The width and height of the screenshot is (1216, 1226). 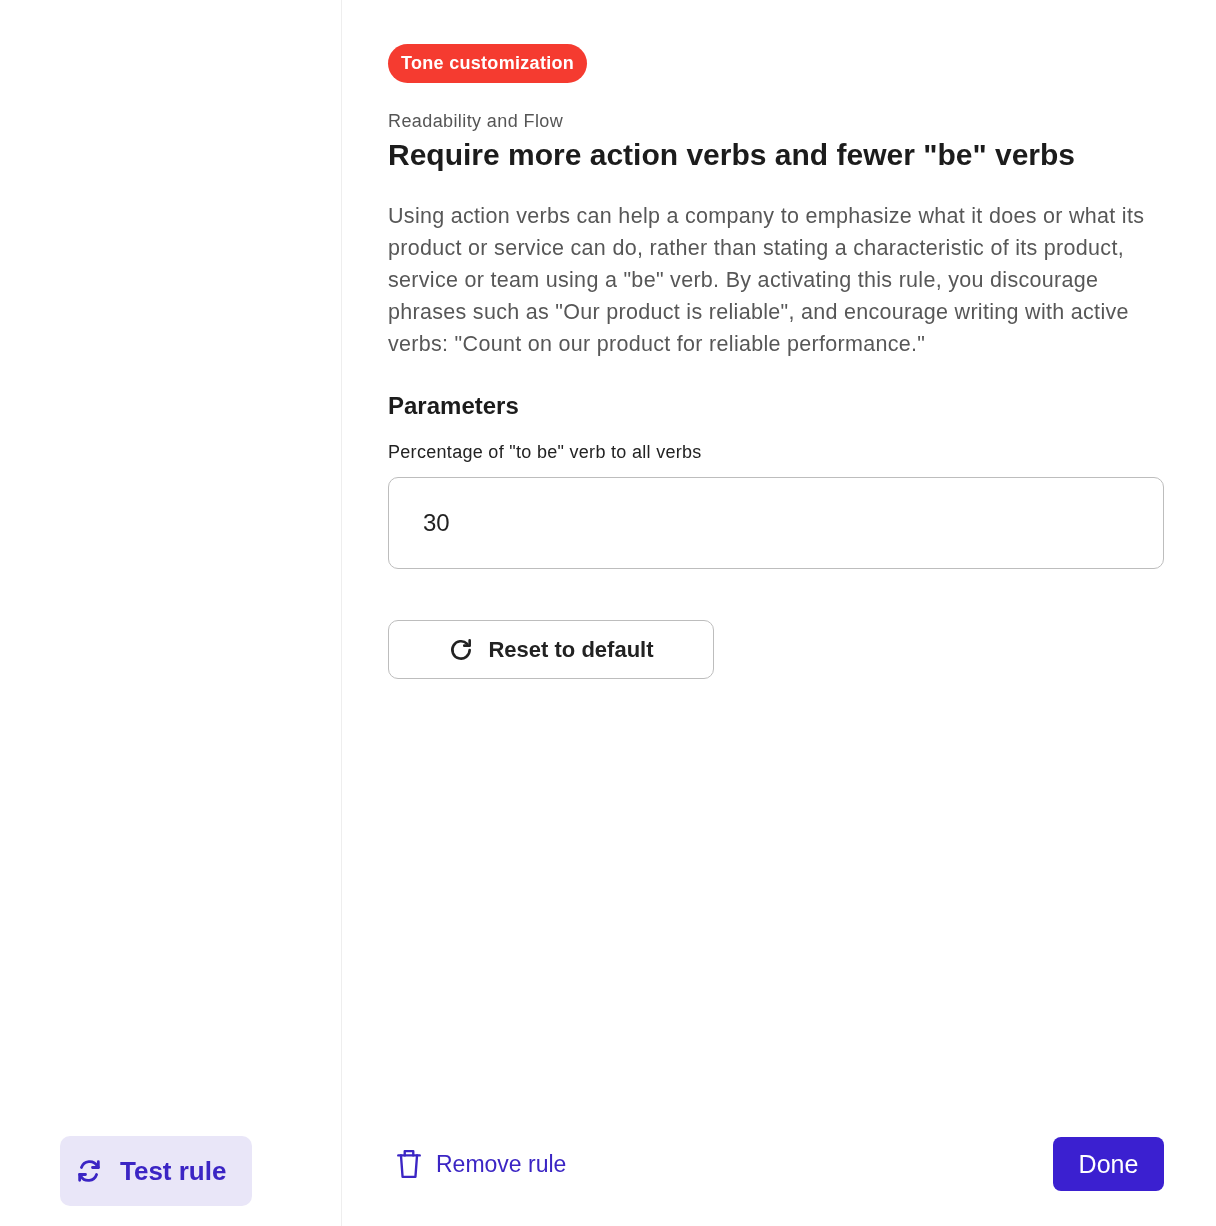 I want to click on parameters-heading: Parameters, so click(x=454, y=406).